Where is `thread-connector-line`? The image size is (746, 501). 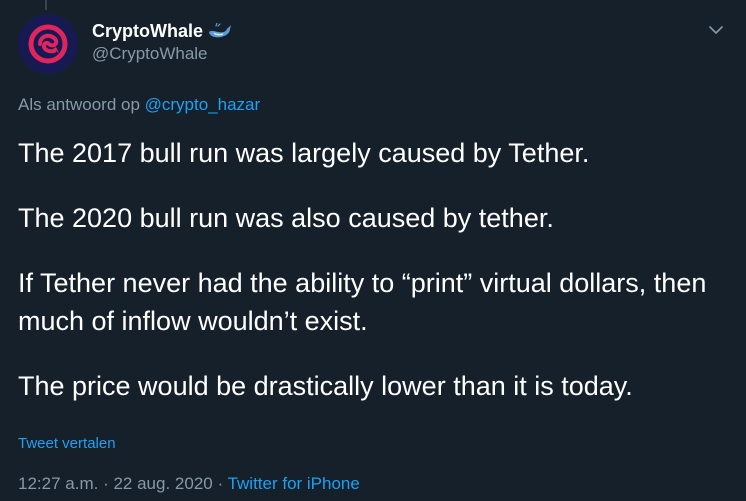
thread-connector-line is located at coordinates (46, 5).